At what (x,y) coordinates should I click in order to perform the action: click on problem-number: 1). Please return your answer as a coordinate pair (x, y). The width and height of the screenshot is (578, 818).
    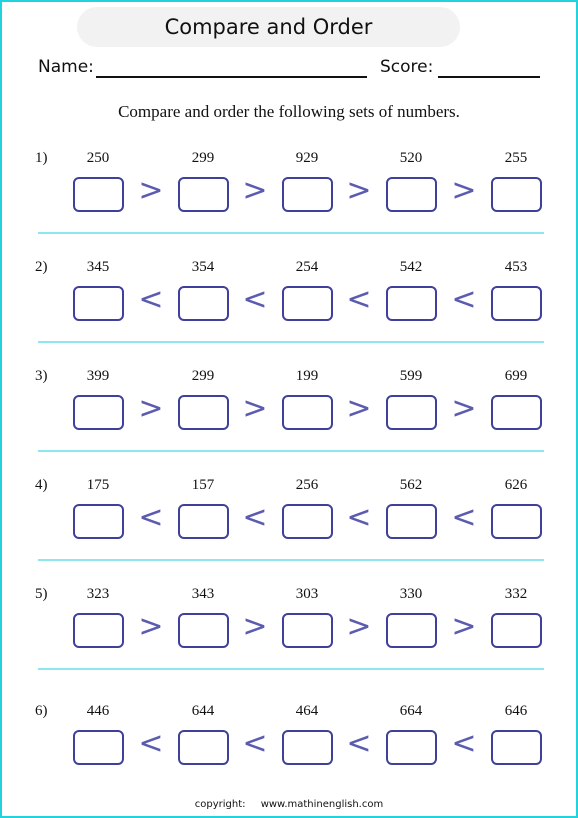
    Looking at the image, I should click on (41, 158).